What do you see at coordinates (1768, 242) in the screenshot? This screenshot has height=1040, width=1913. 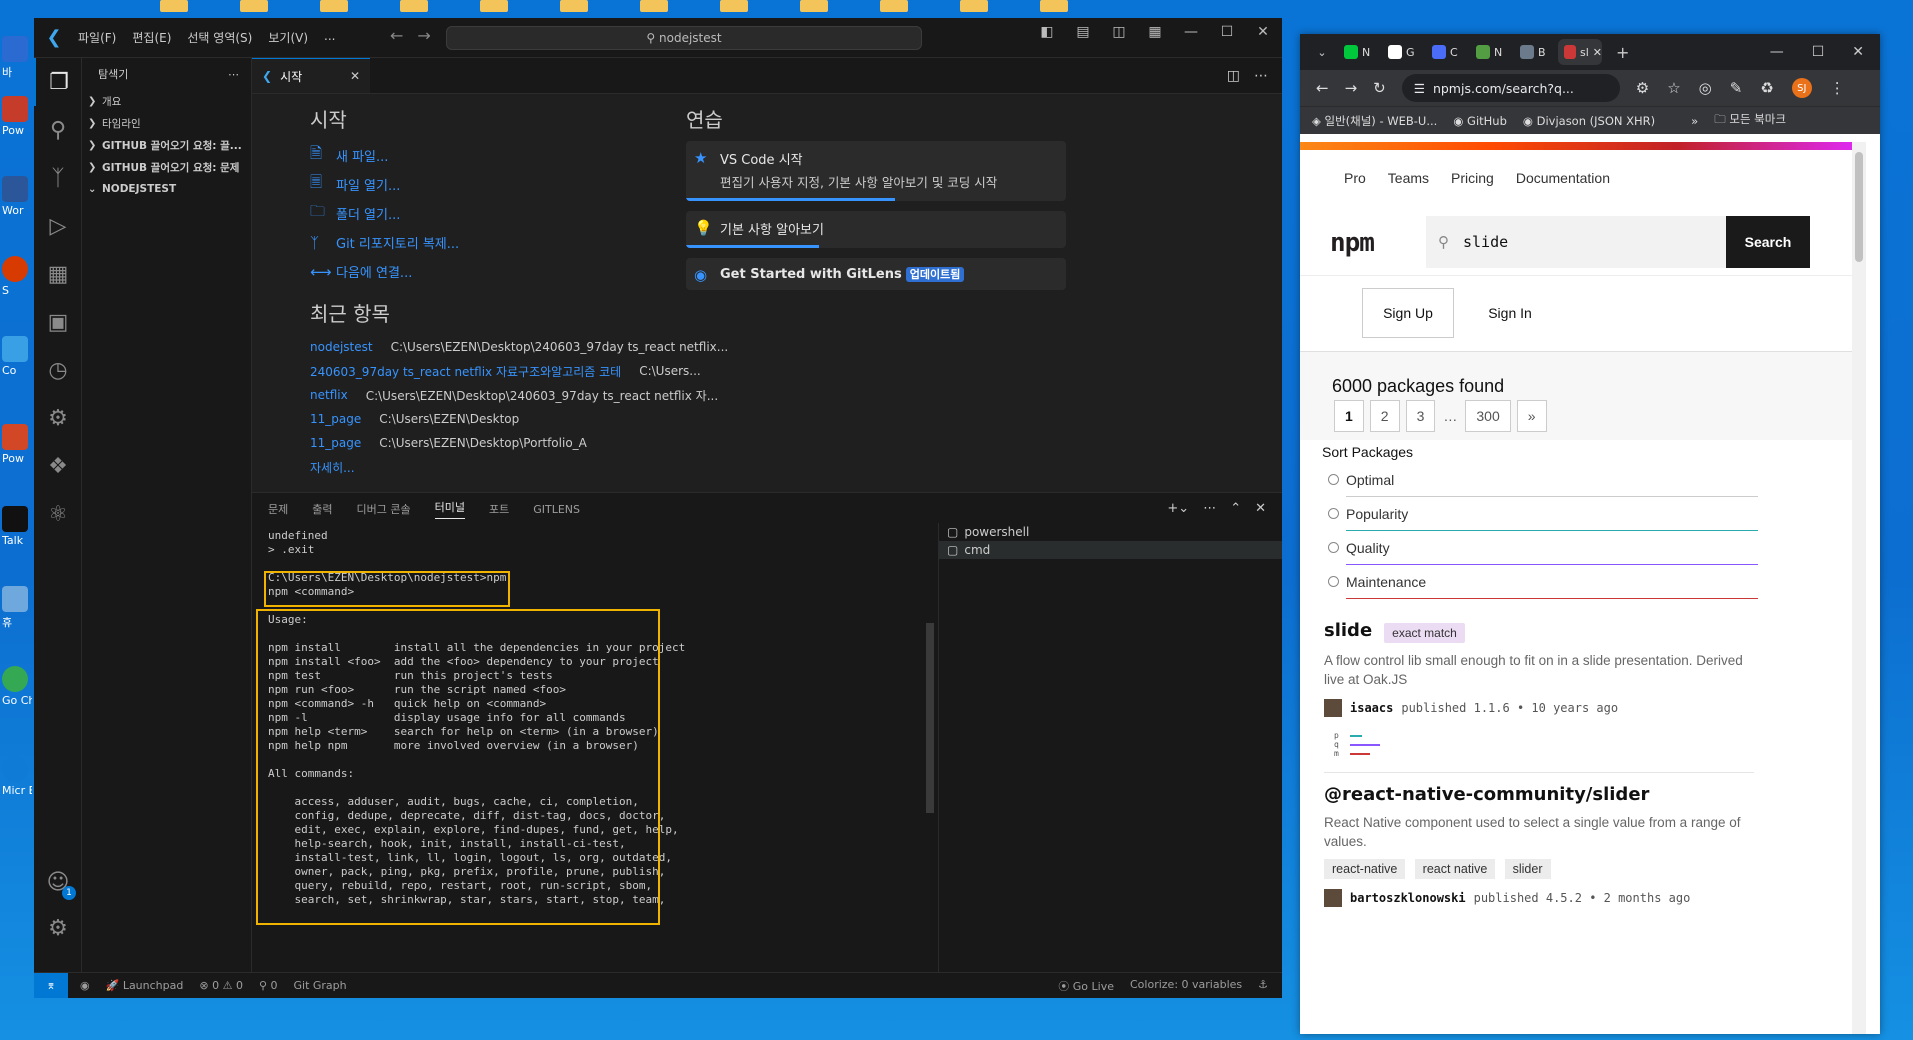 I see `npm-search-button: Search` at bounding box center [1768, 242].